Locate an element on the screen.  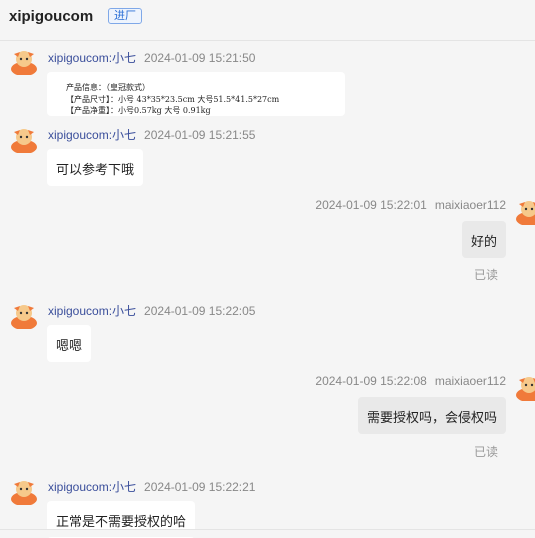
message-time: 2024-01-09 15:21:55 is located at coordinates (200, 135).